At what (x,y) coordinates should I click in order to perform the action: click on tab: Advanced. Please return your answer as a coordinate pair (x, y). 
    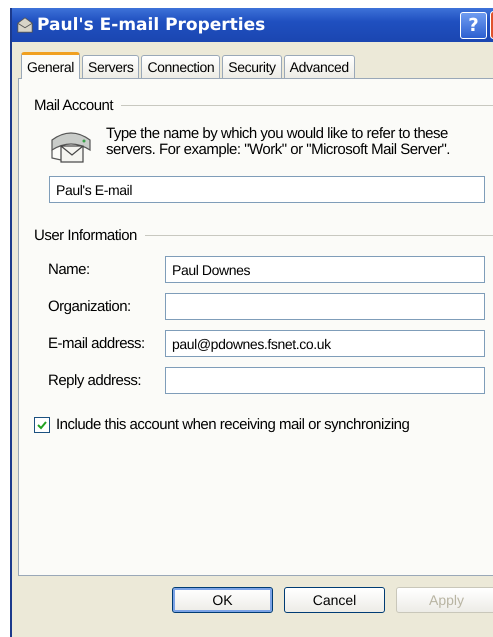
    Looking at the image, I should click on (319, 66).